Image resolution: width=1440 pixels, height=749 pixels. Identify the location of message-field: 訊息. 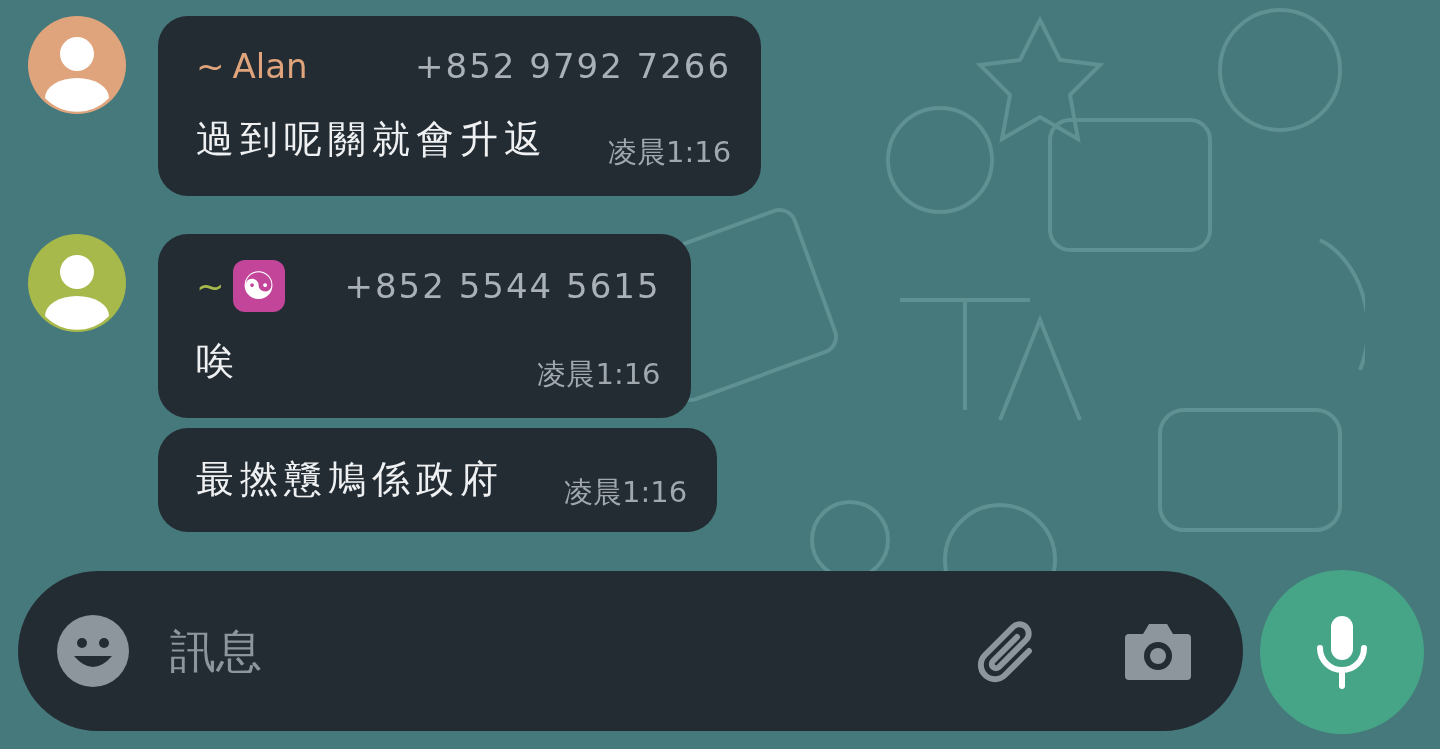
(567, 651).